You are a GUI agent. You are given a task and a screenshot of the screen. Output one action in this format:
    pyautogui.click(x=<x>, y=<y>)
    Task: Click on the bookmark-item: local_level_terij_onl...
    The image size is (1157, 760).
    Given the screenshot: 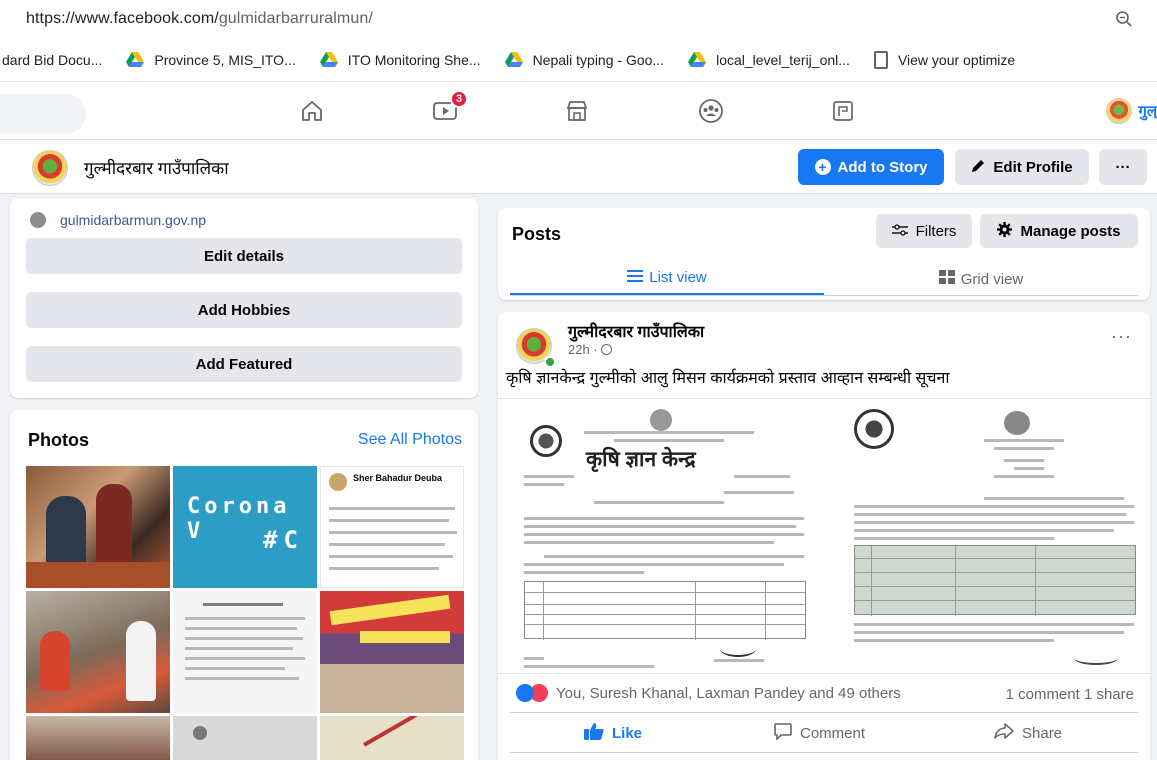 What is the action you would take?
    pyautogui.click(x=769, y=59)
    